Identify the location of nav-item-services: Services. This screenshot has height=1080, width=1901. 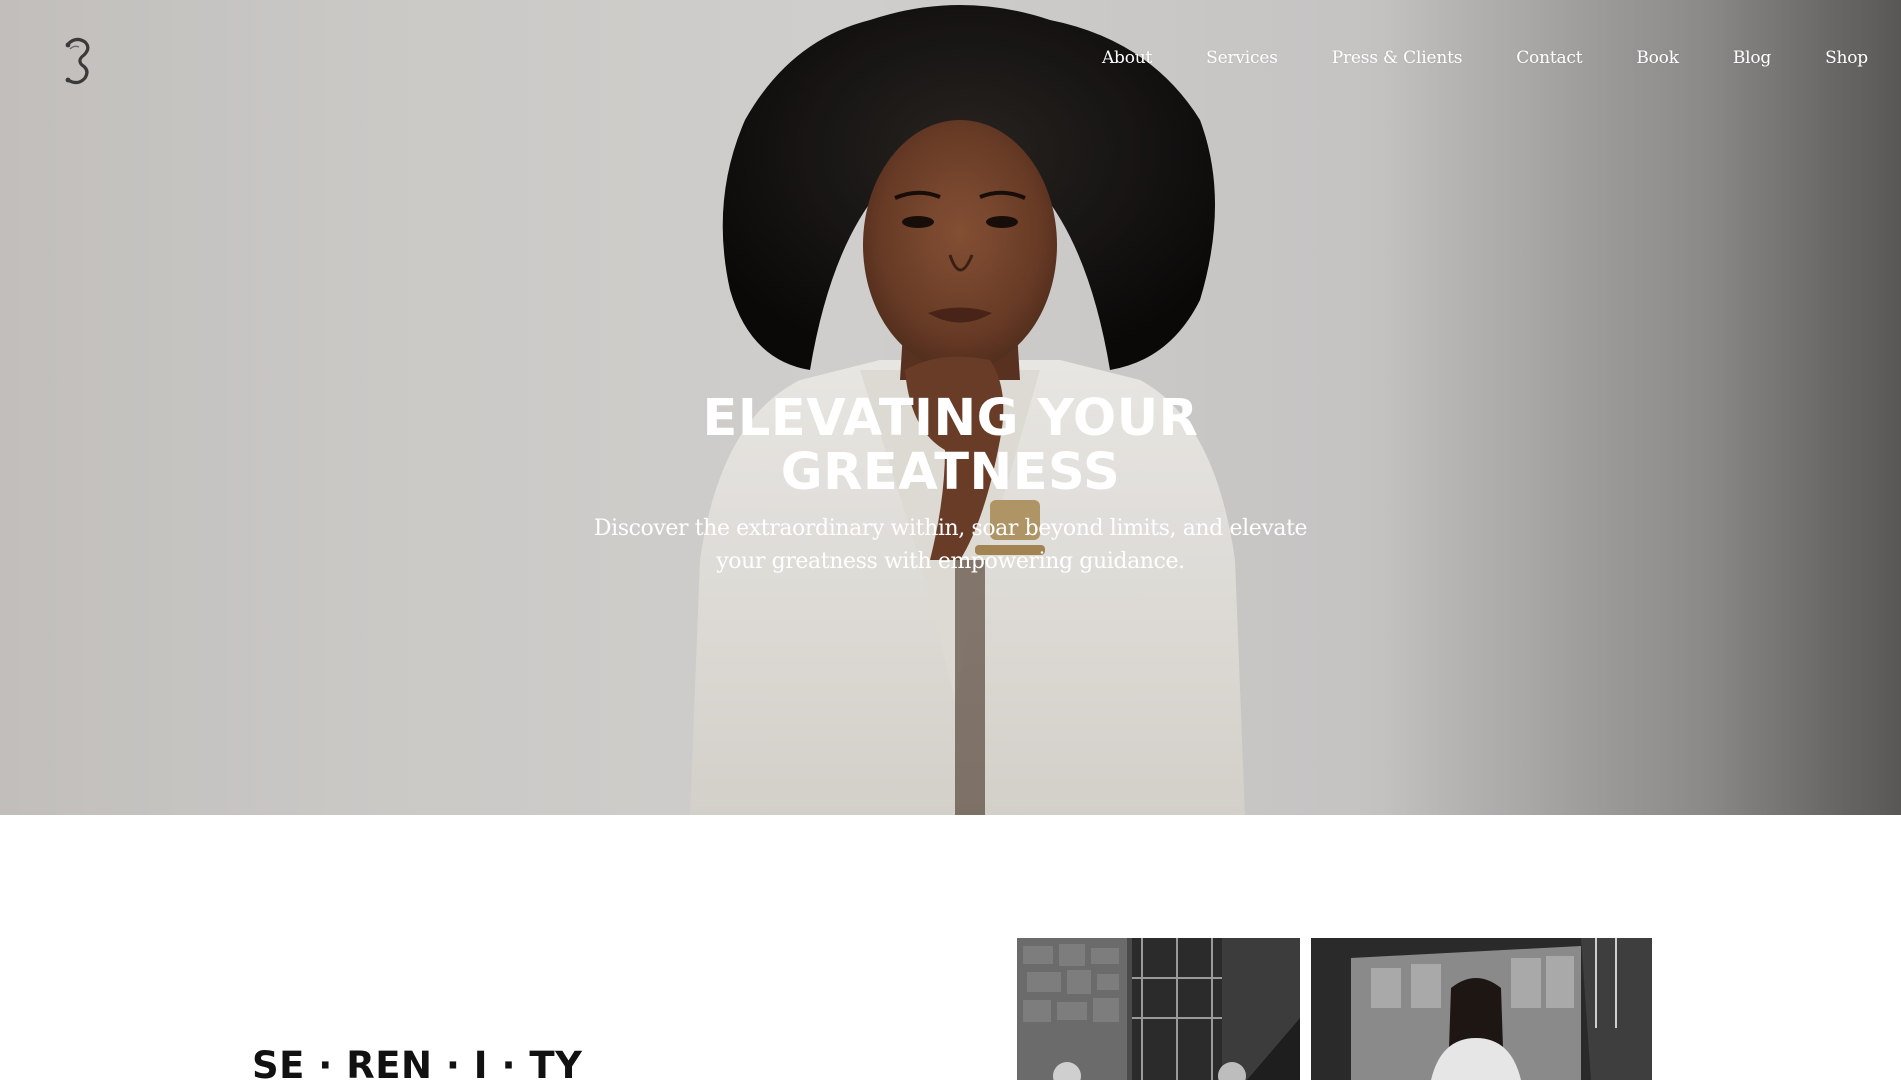
(1242, 58).